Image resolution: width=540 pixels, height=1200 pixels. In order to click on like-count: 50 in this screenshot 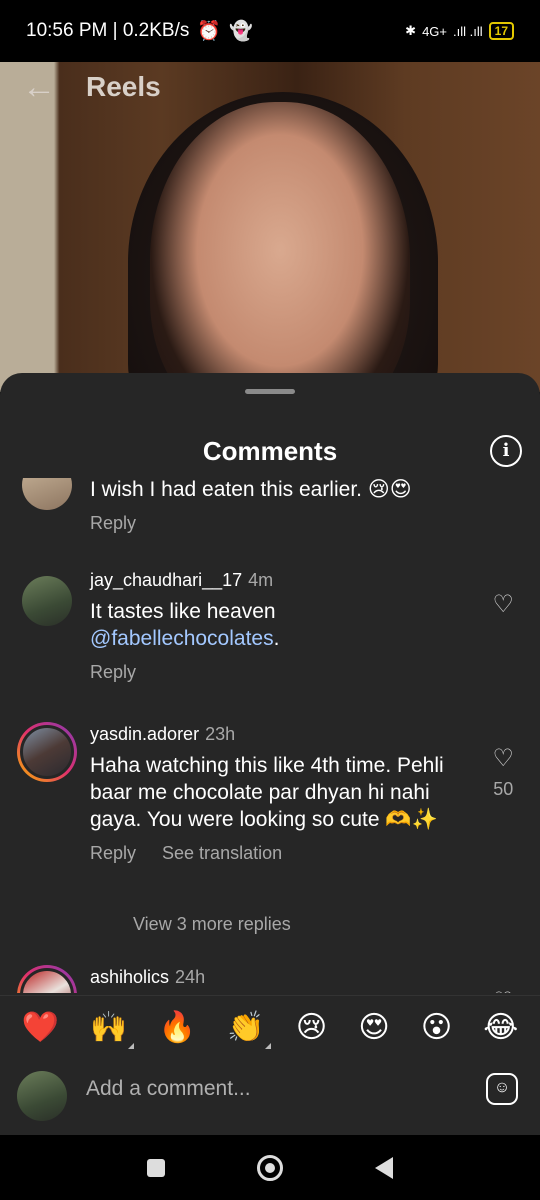, I will do `click(503, 789)`.